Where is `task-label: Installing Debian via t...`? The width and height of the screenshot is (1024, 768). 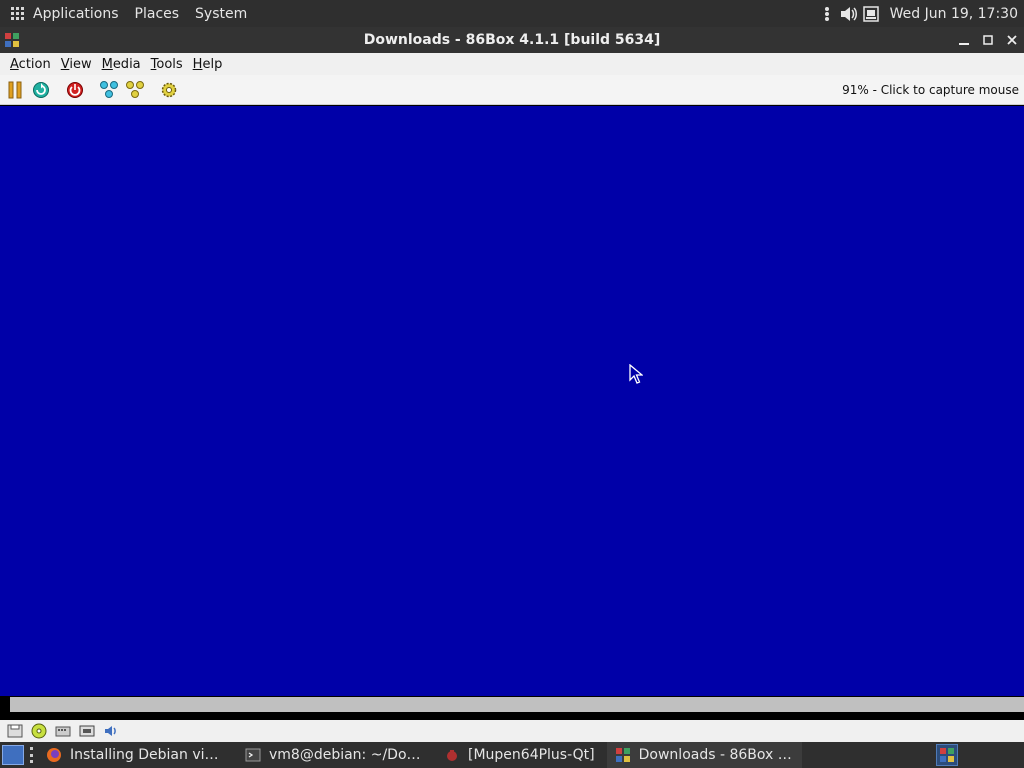
task-label: Installing Debian via t... is located at coordinates (147, 755).